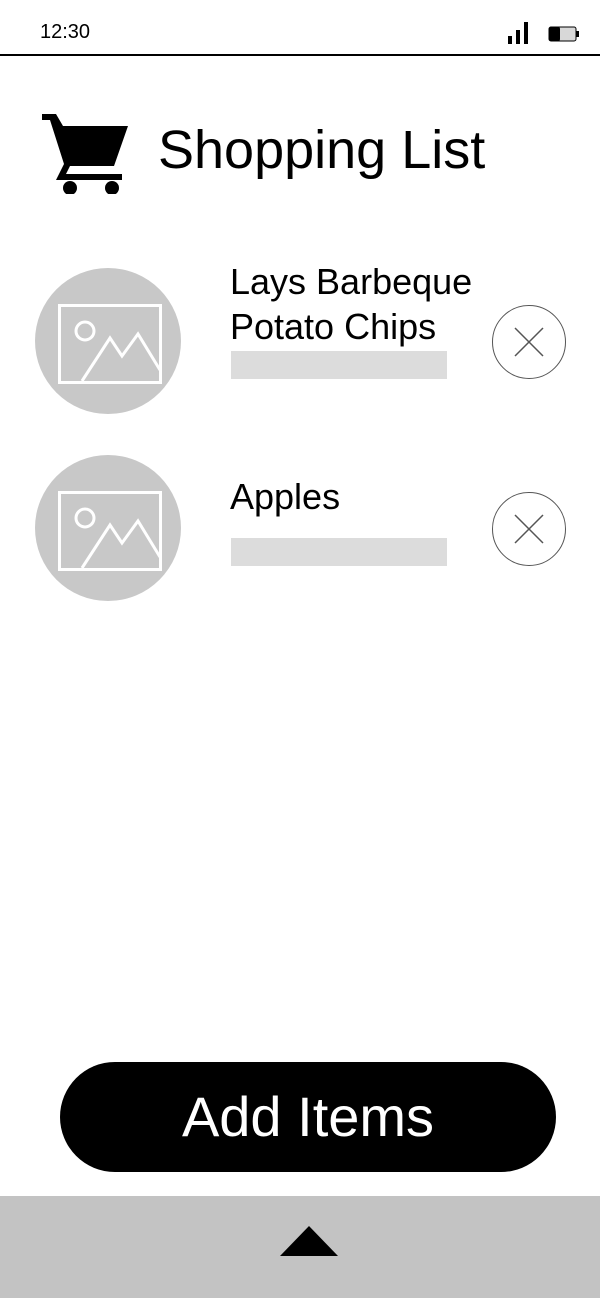 Image resolution: width=600 pixels, height=1298 pixels. I want to click on signal-icon, so click(518, 33).